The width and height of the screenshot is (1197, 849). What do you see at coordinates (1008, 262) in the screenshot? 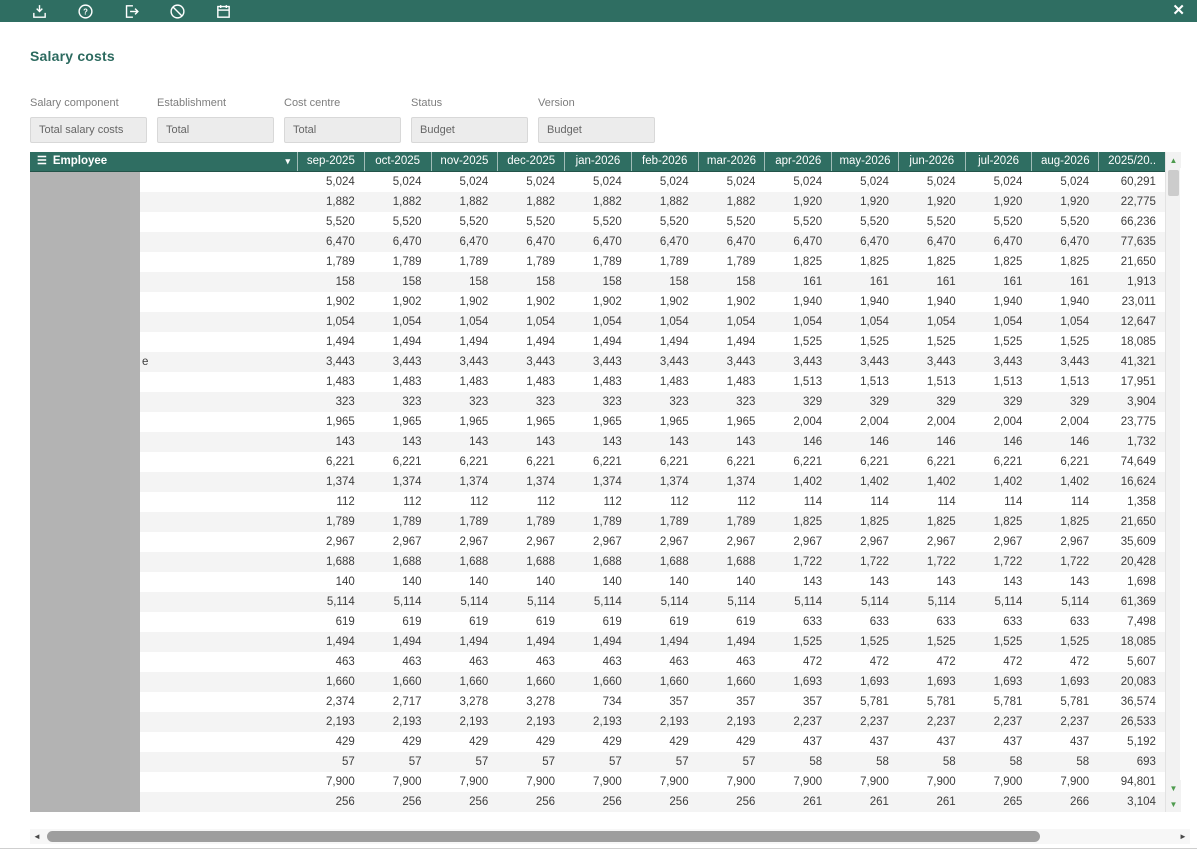
I see `value-cell: 1,825` at bounding box center [1008, 262].